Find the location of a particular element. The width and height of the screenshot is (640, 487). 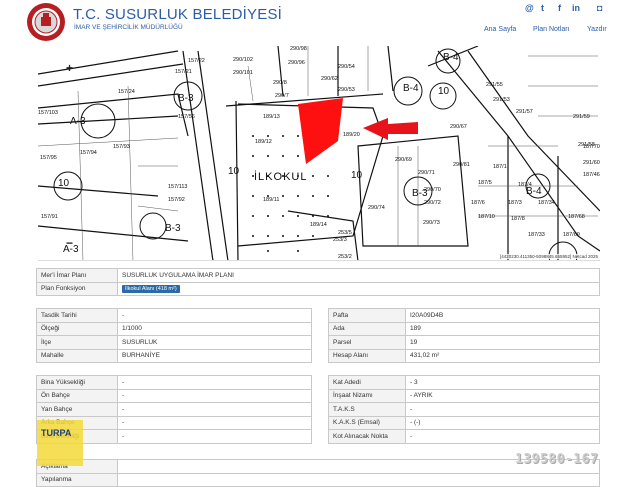

instagram-icon: ◘ is located at coordinates (599, 8).